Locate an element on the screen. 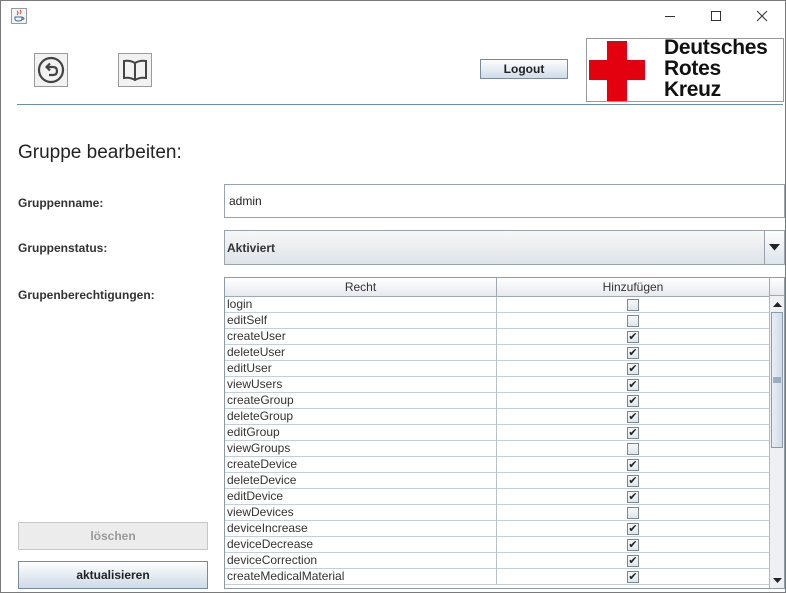 This screenshot has height=593, width=786. group-name-input: admin is located at coordinates (504, 201).